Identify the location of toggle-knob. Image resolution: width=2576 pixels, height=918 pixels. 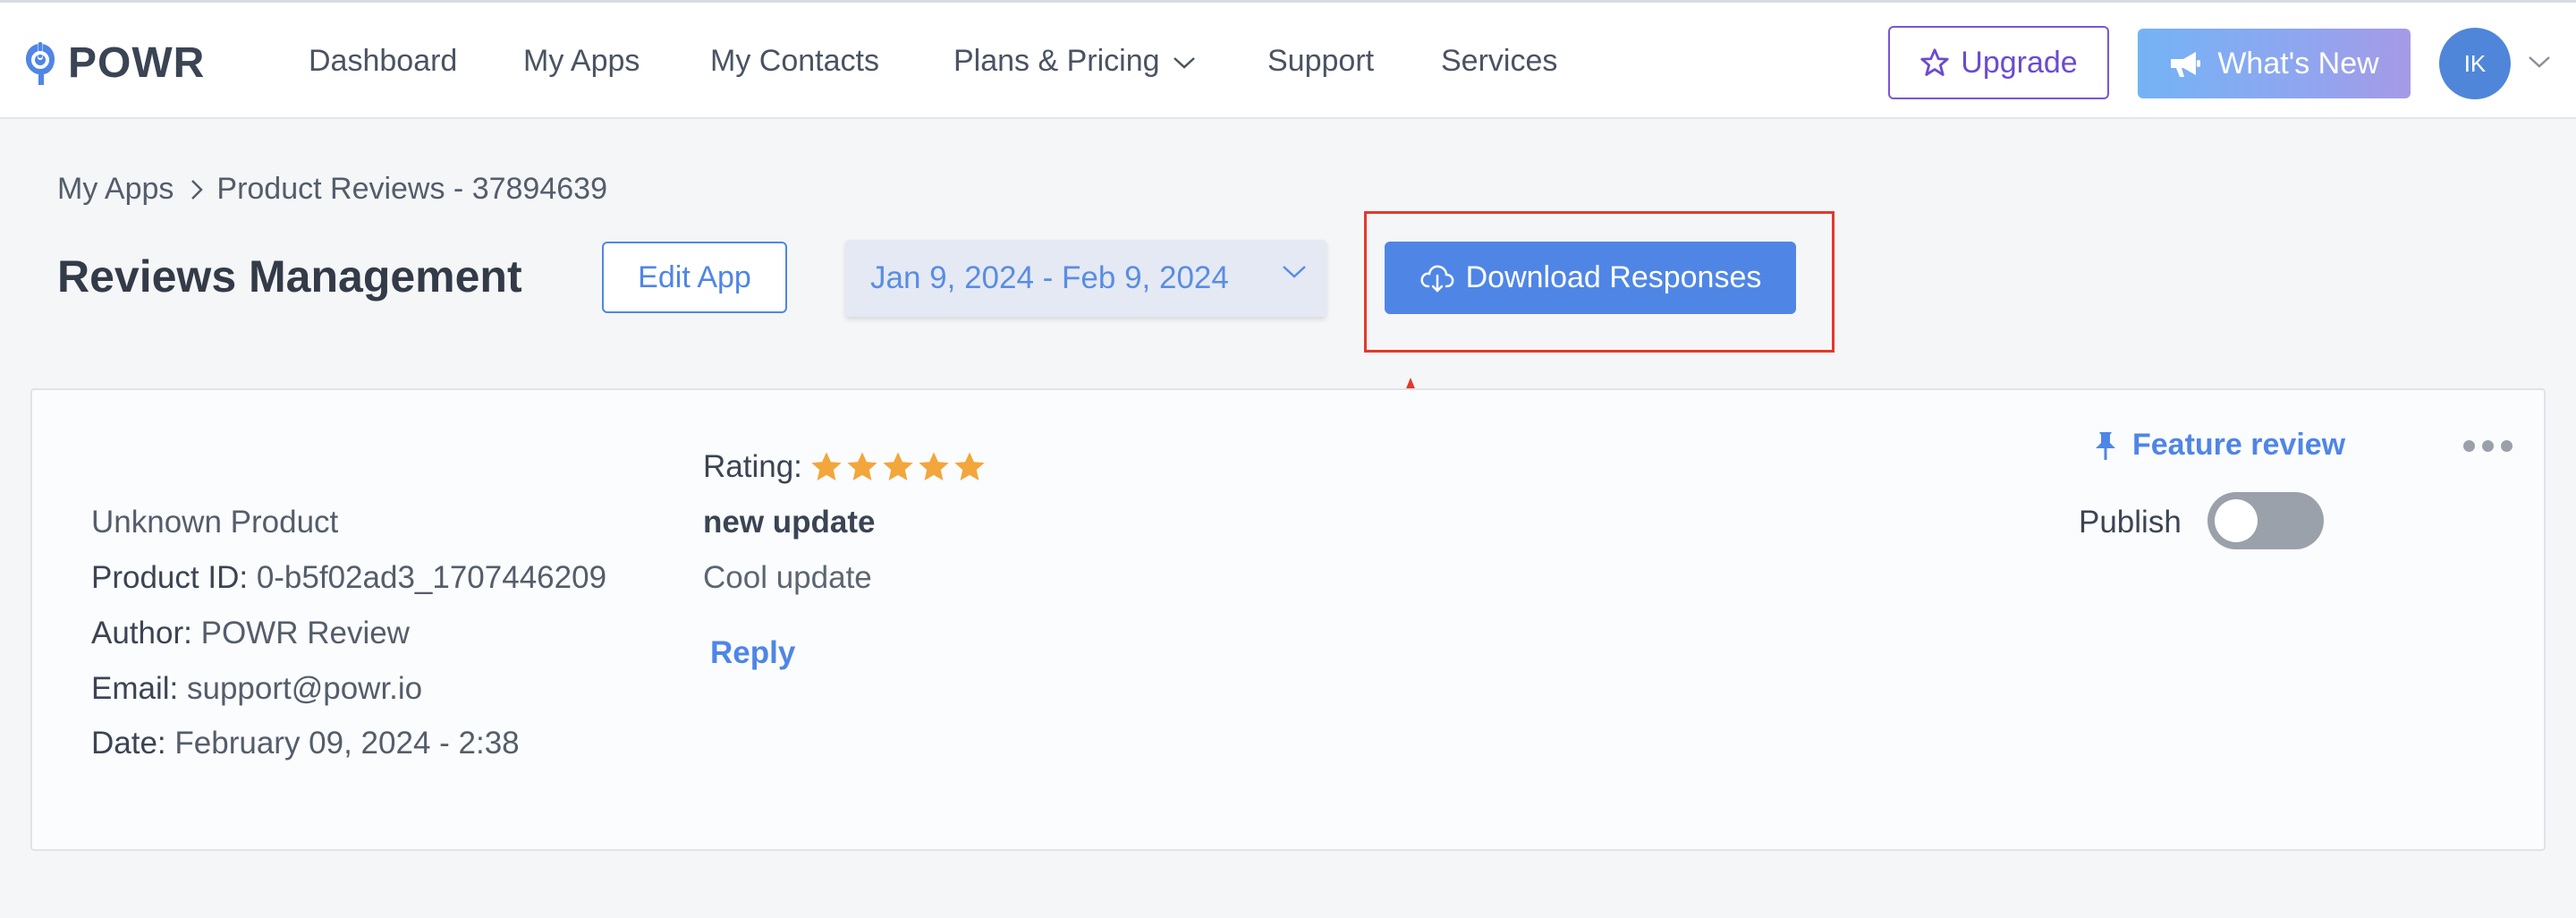
(2236, 520).